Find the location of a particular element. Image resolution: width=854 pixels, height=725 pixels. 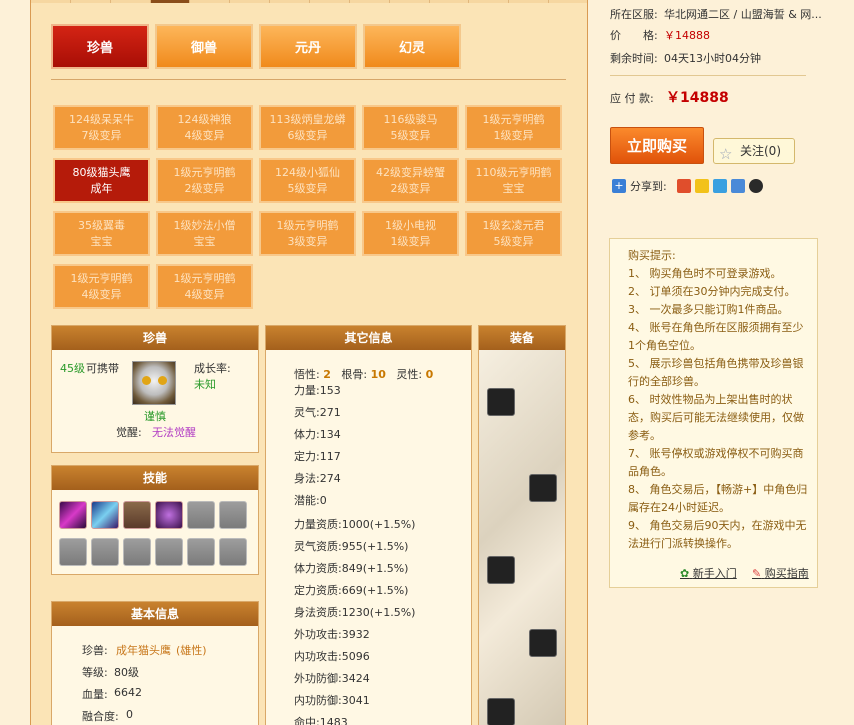

pet-avatar is located at coordinates (154, 383).